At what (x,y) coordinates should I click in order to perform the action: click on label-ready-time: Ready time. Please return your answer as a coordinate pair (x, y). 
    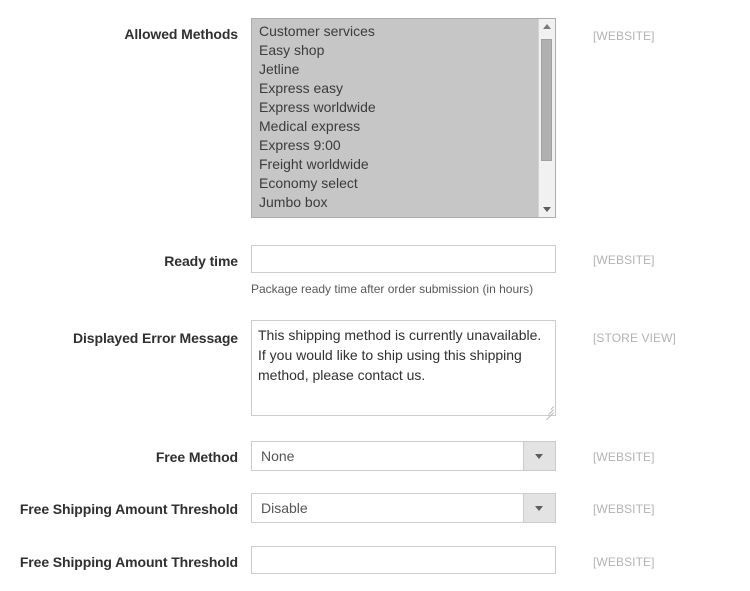
    Looking at the image, I should click on (201, 261).